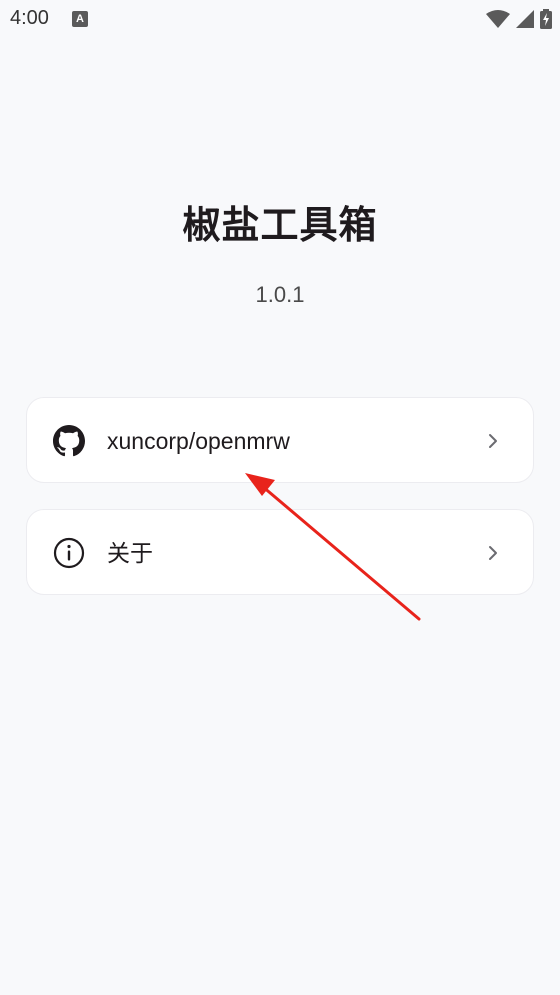 This screenshot has height=995, width=560. What do you see at coordinates (280, 294) in the screenshot?
I see `app-version: 1.0.1` at bounding box center [280, 294].